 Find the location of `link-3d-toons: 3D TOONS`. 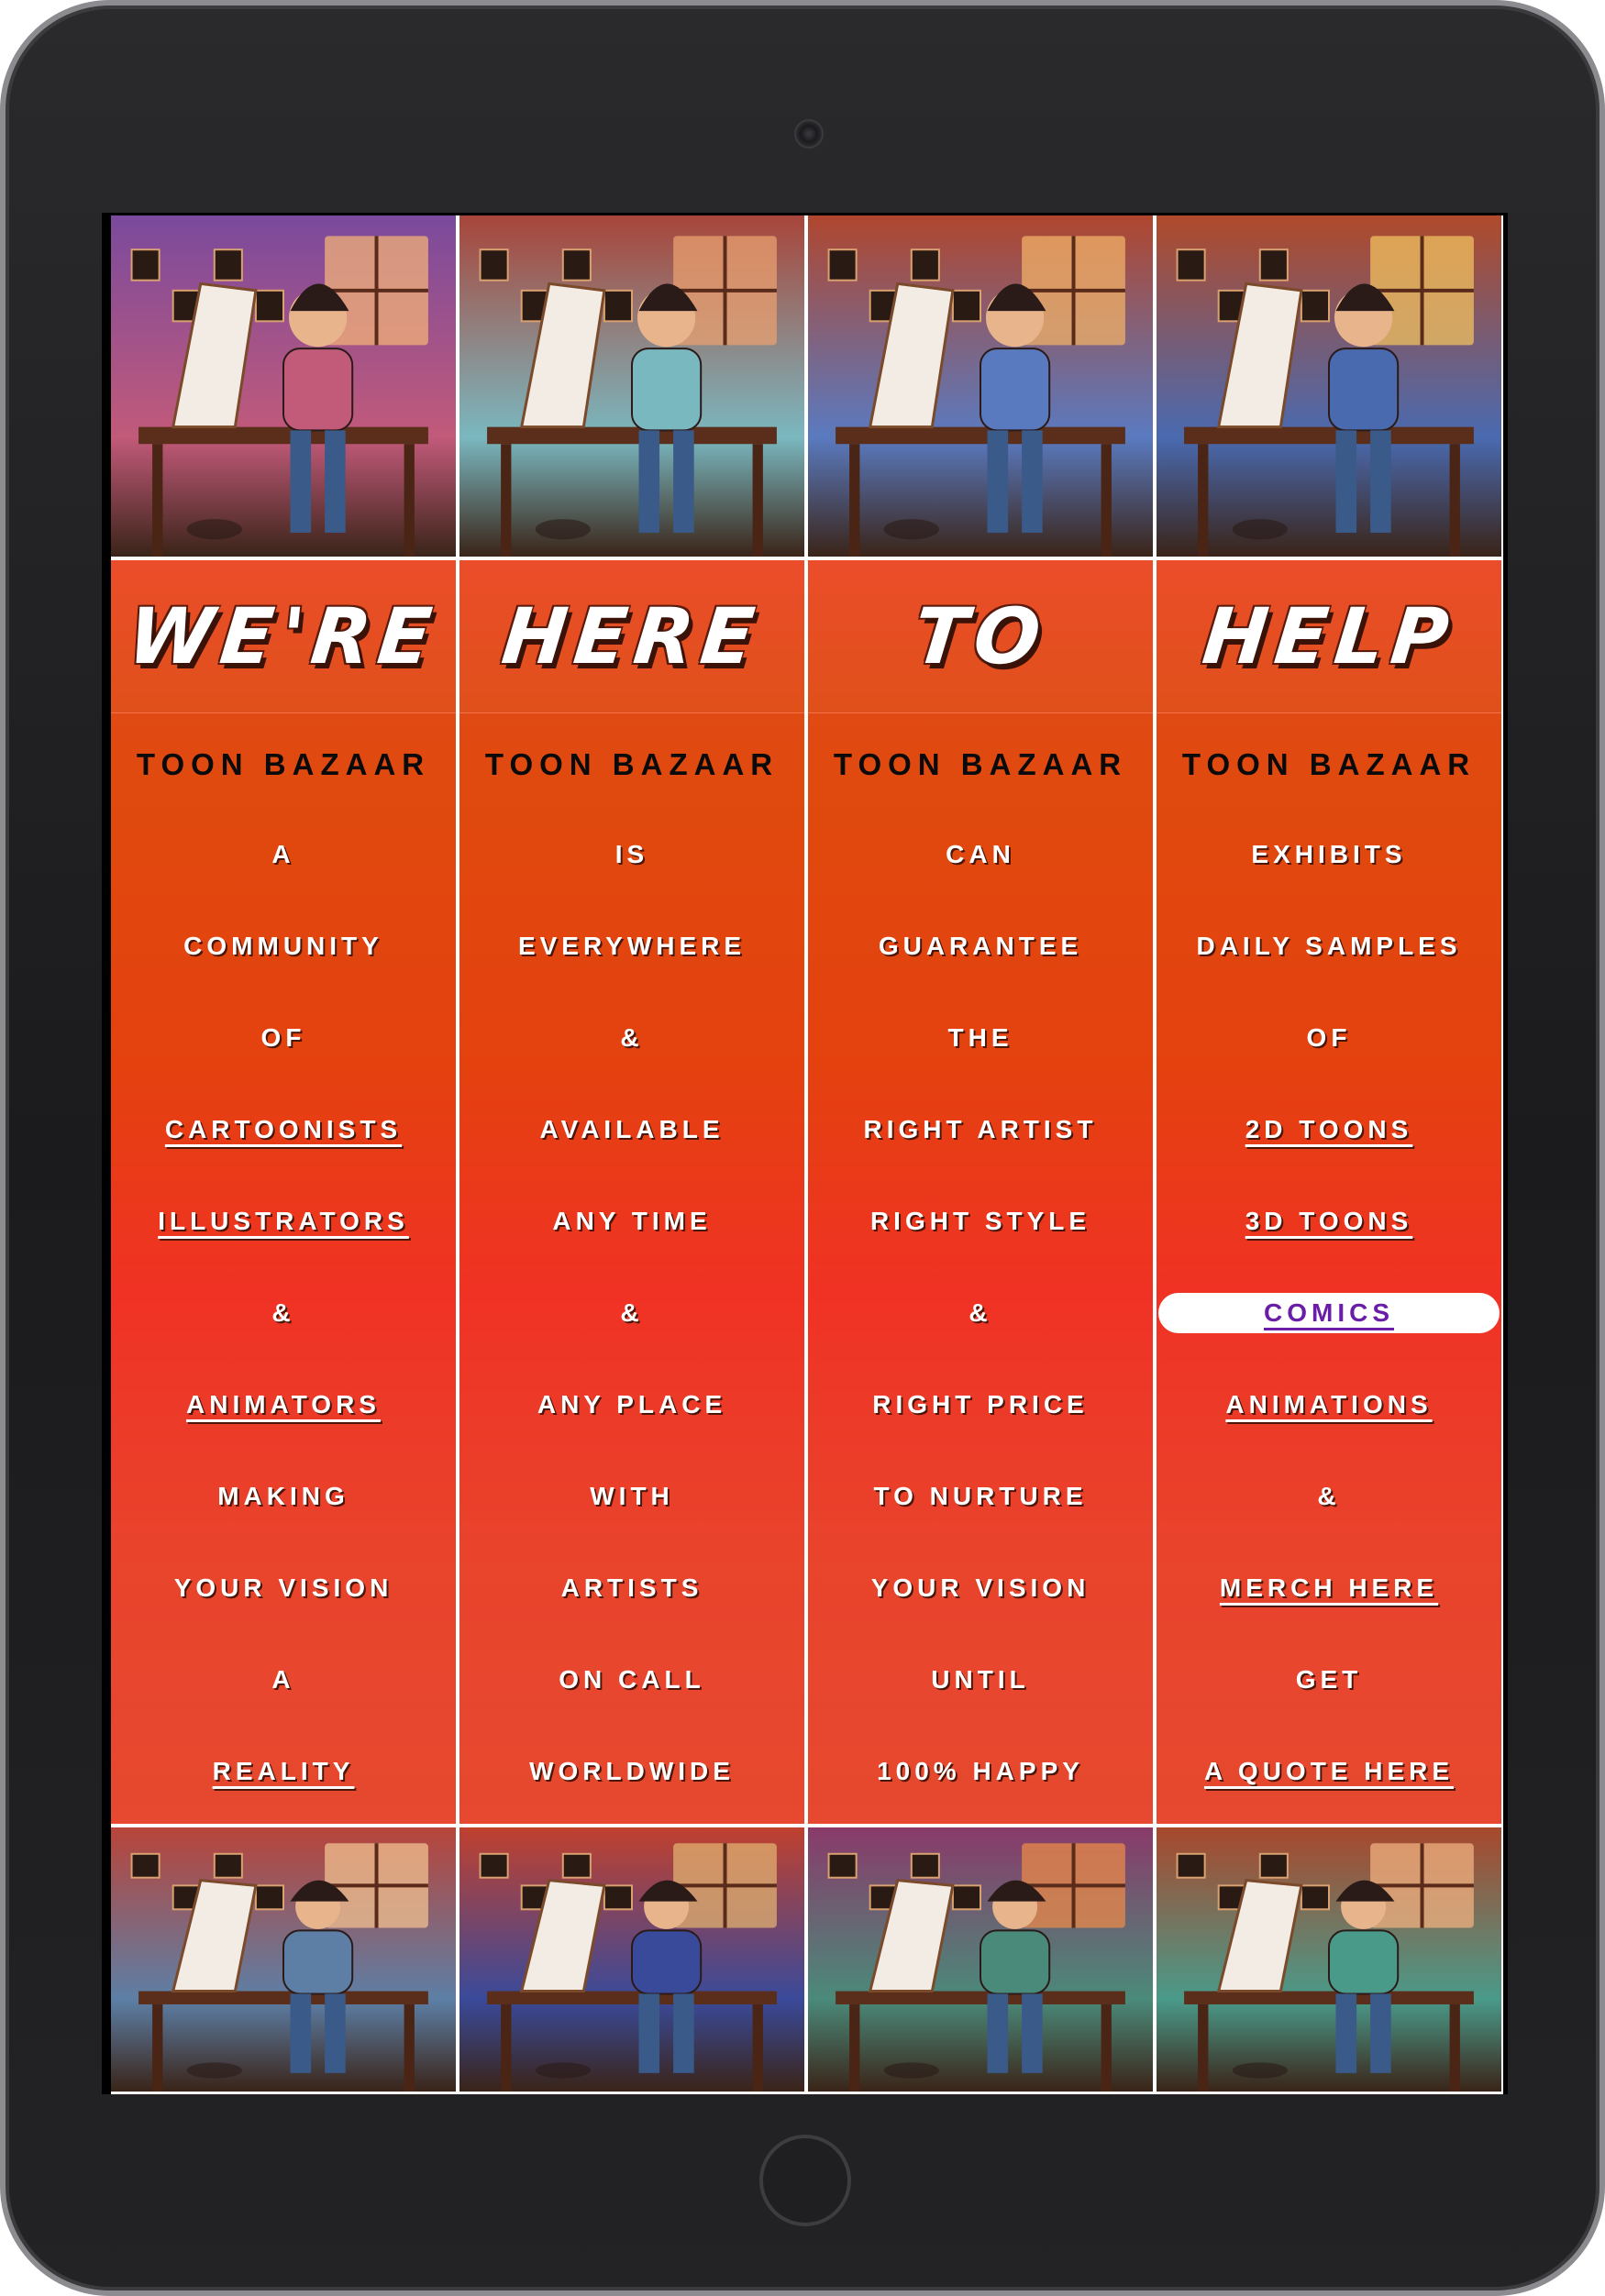

link-3d-toons: 3D TOONS is located at coordinates (1329, 1221).